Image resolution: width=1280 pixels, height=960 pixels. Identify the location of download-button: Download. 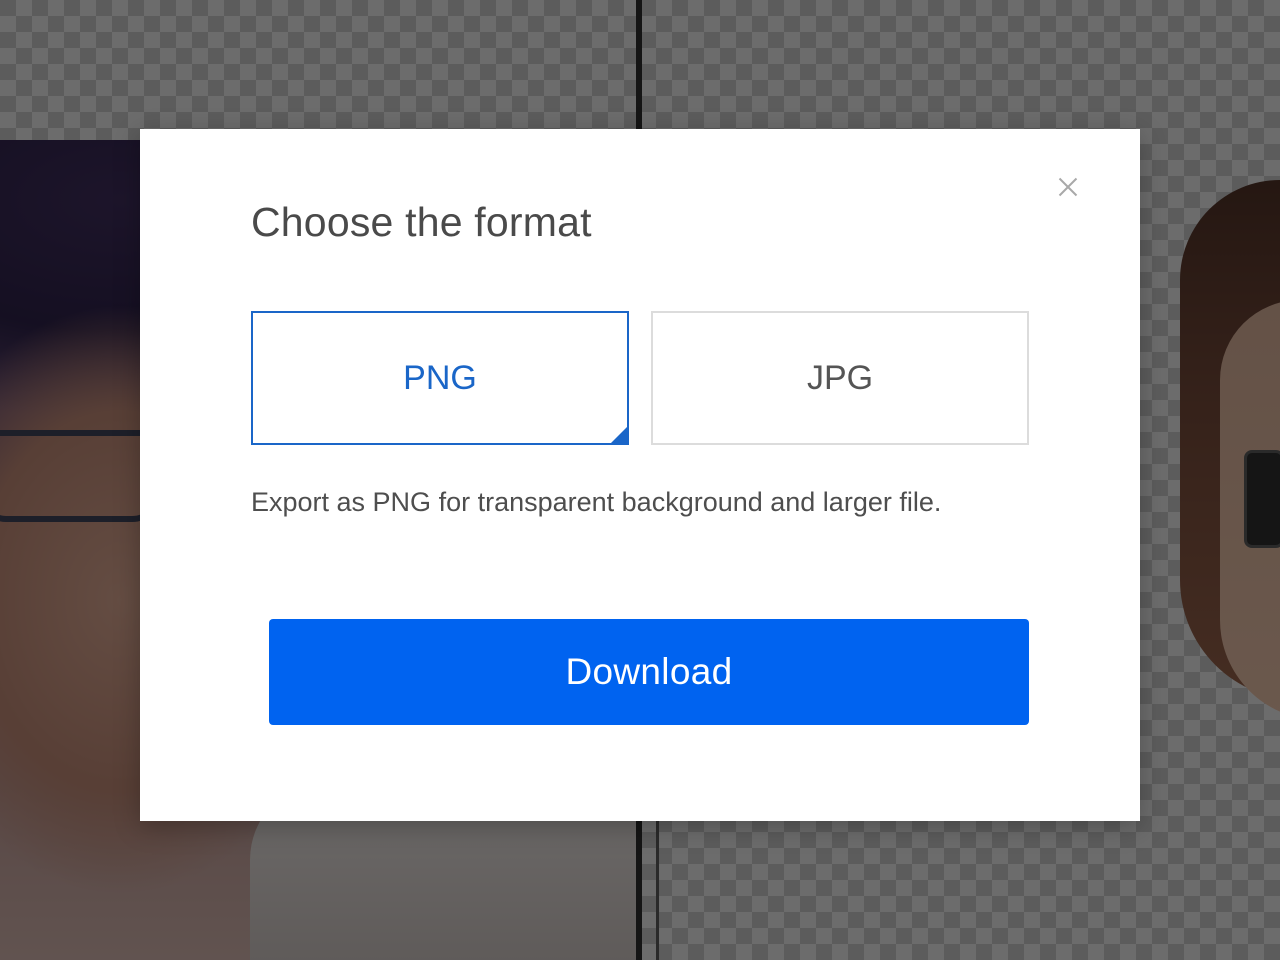
(649, 672).